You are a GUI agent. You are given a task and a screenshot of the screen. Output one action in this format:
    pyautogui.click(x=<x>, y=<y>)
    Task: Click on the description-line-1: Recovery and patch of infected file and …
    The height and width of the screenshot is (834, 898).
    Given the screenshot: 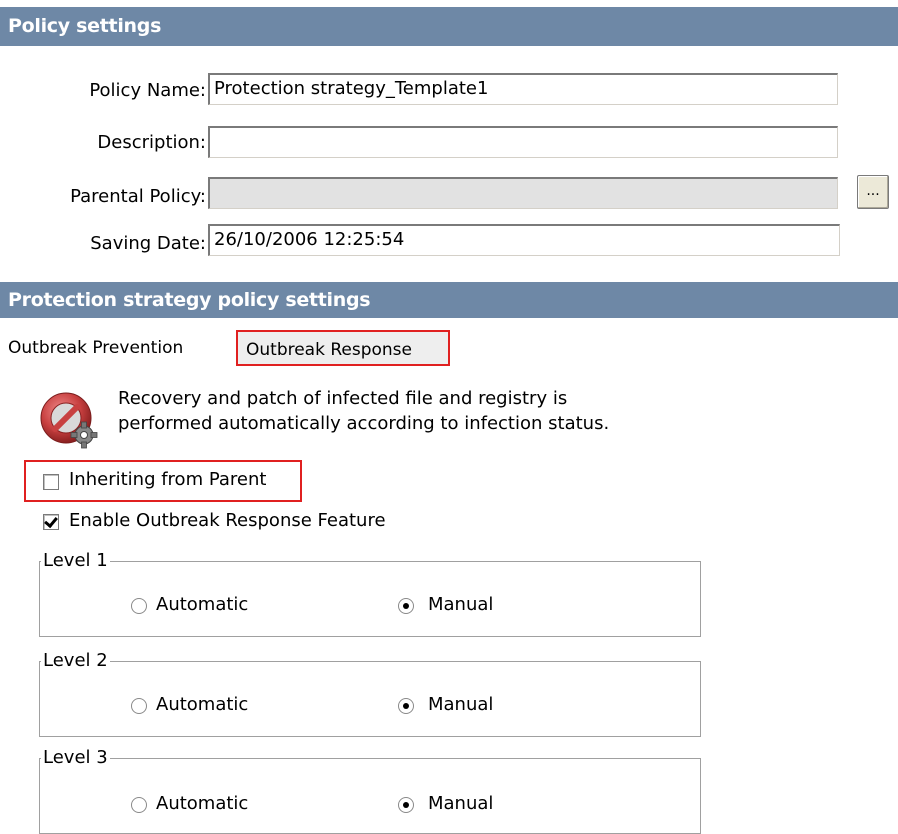 What is the action you would take?
    pyautogui.click(x=343, y=398)
    